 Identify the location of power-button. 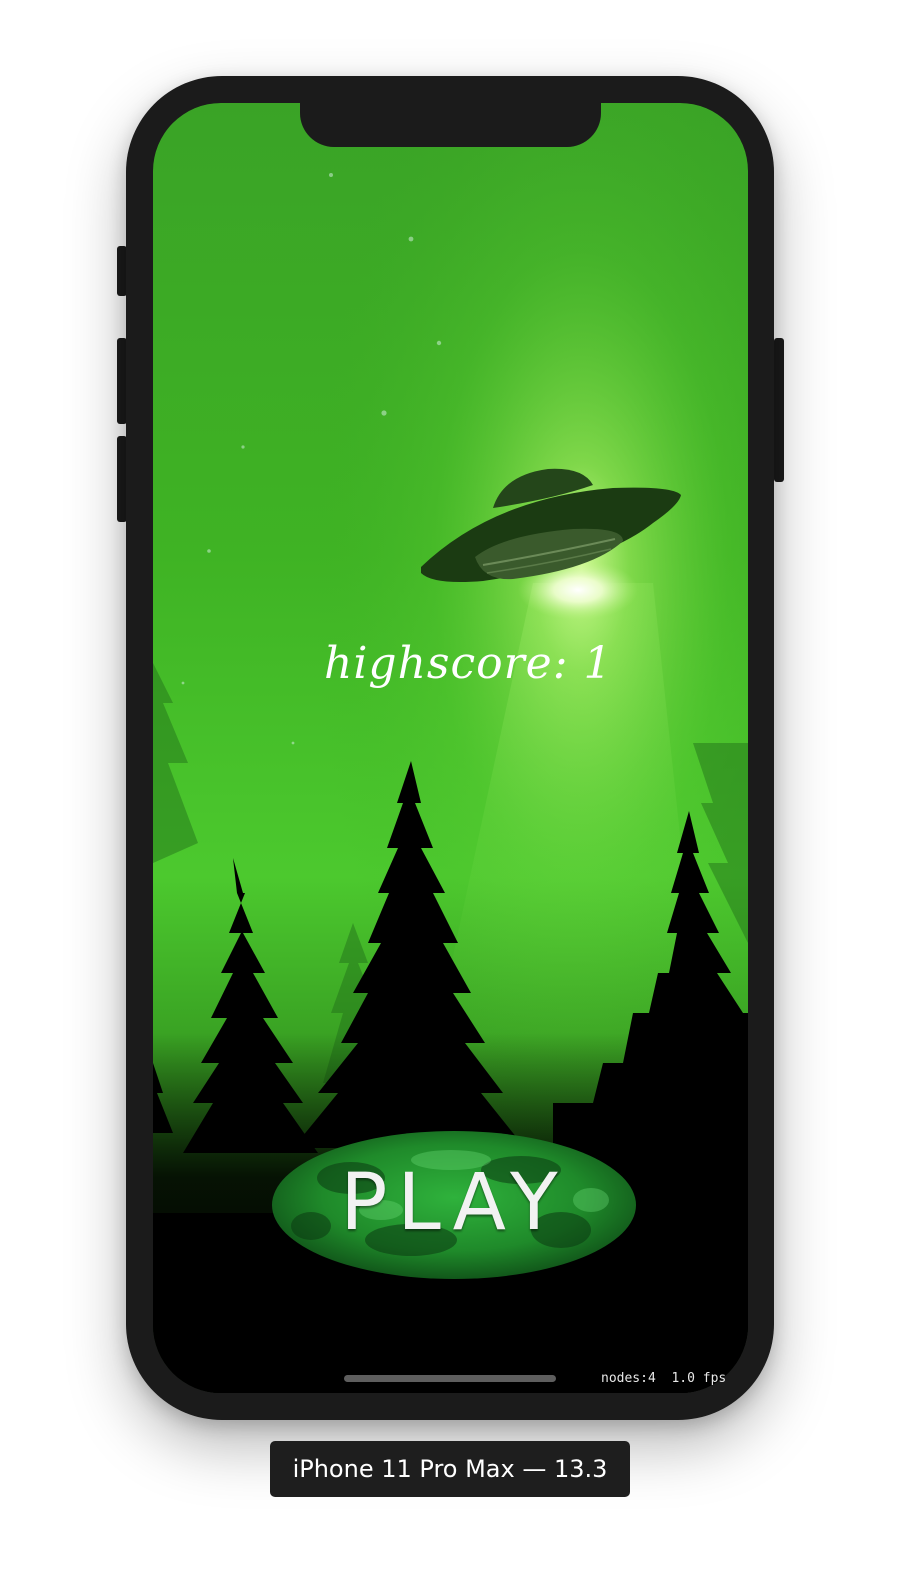
(779, 410).